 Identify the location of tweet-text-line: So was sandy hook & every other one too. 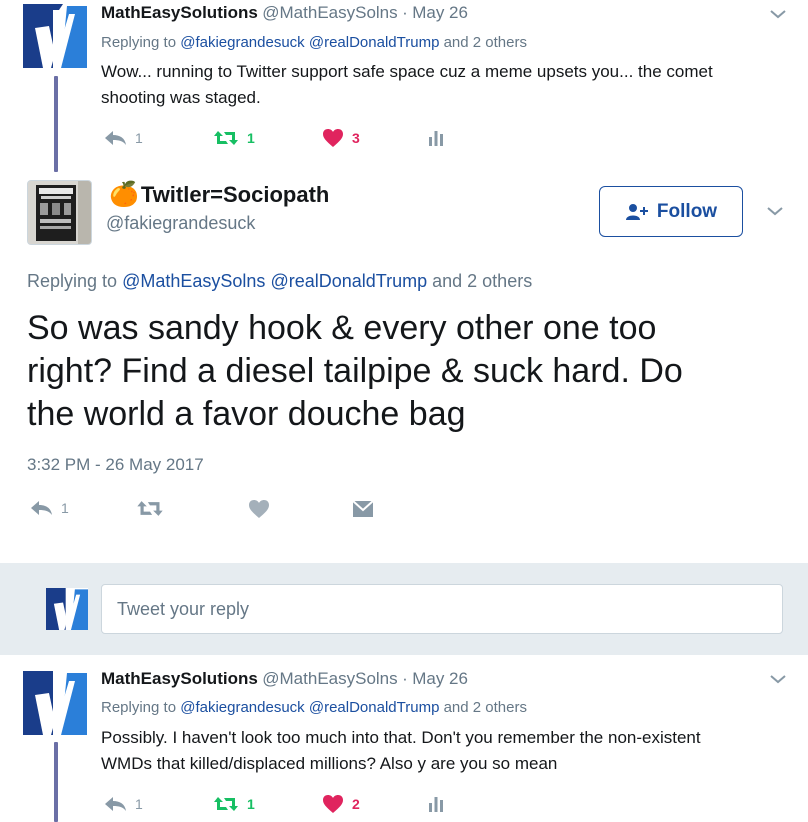
(342, 328).